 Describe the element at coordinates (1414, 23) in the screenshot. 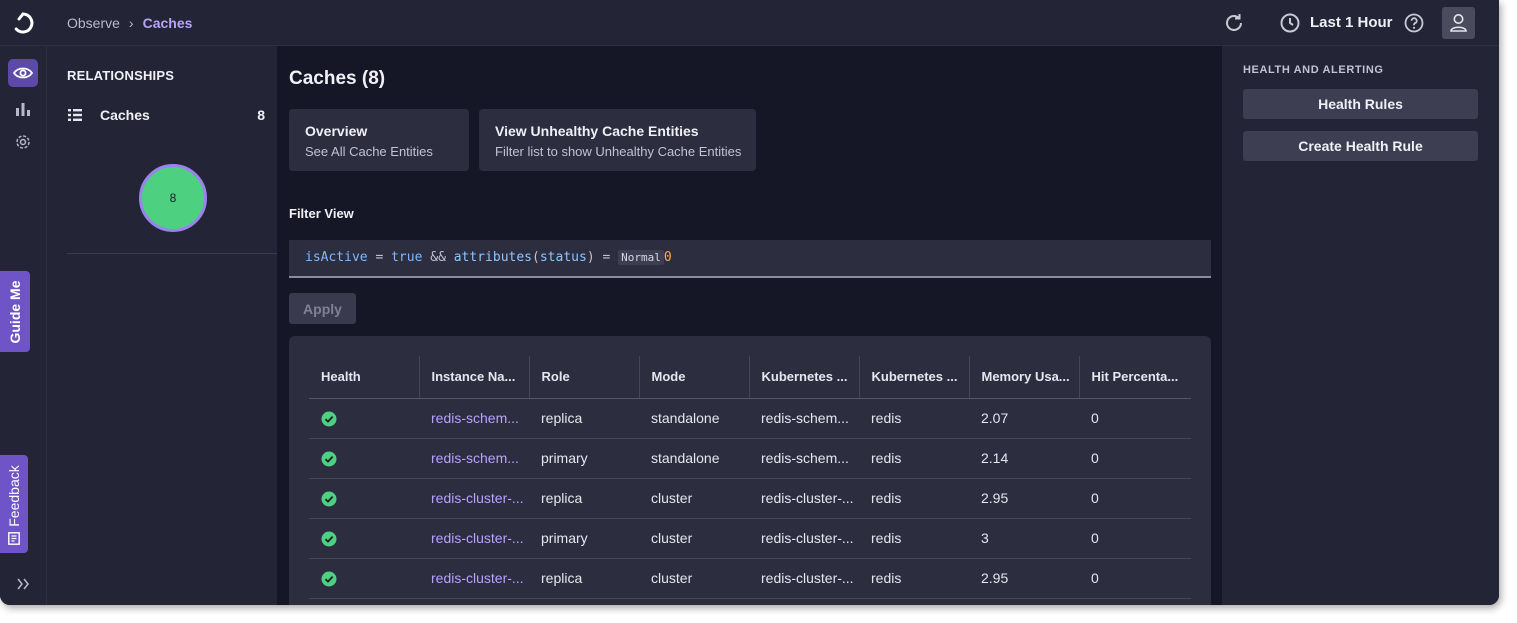

I see `help-icon` at that location.